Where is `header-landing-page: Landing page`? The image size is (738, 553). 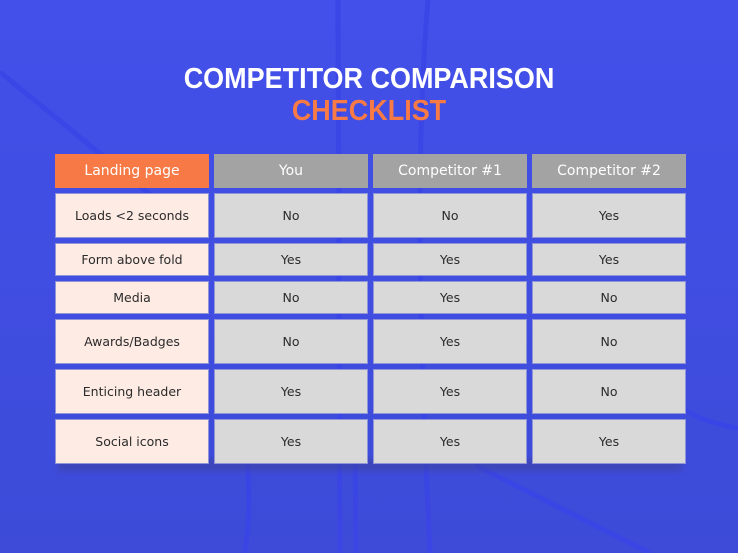 header-landing-page: Landing page is located at coordinates (132, 171).